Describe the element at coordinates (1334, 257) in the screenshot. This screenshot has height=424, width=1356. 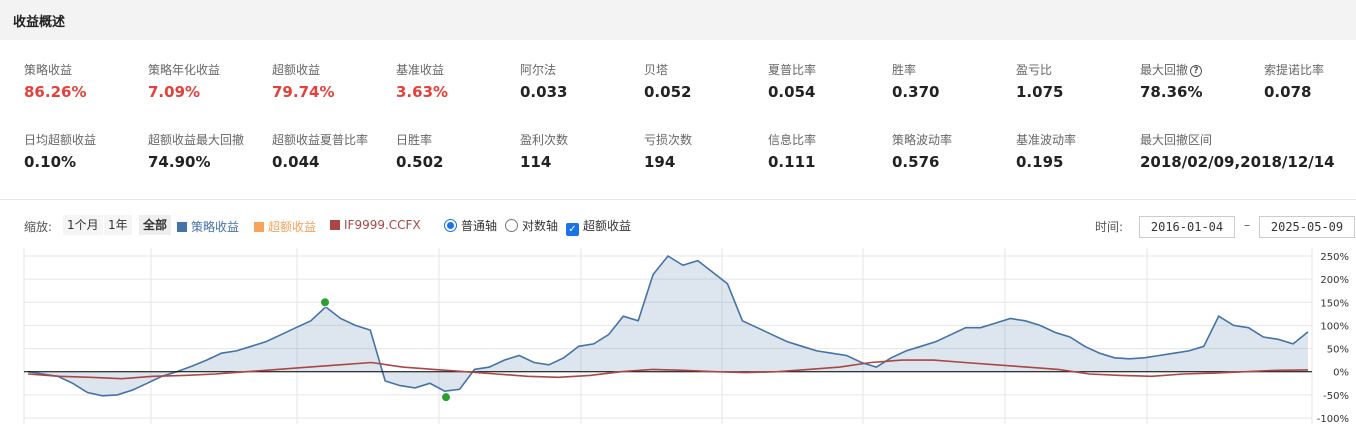
I see `y-tick-label: 250%` at that location.